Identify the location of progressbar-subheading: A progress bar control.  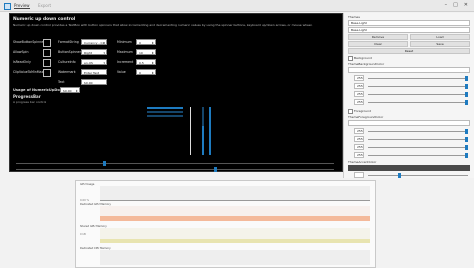
(30, 102).